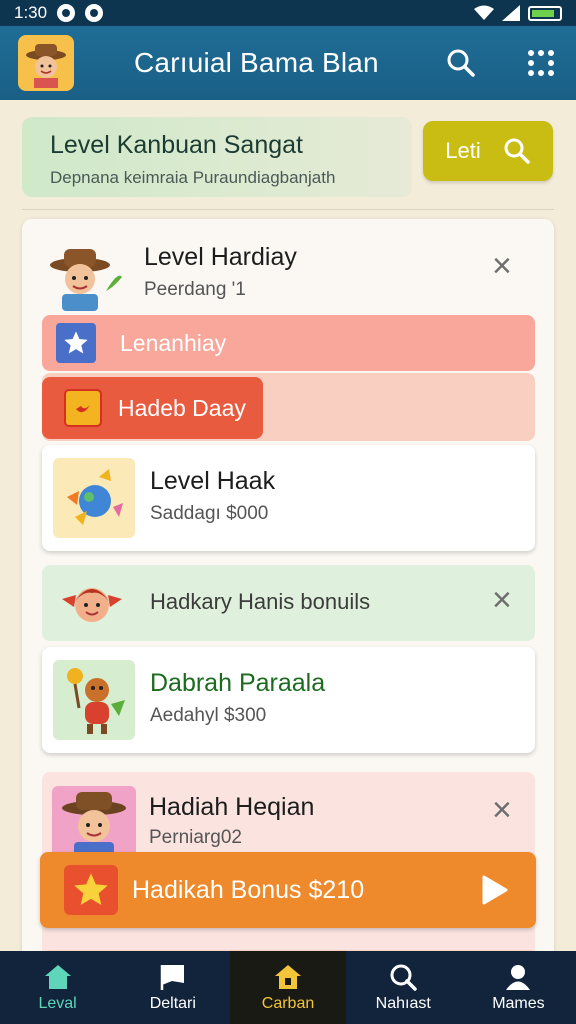 The image size is (576, 1024). I want to click on battery-icon, so click(545, 13).